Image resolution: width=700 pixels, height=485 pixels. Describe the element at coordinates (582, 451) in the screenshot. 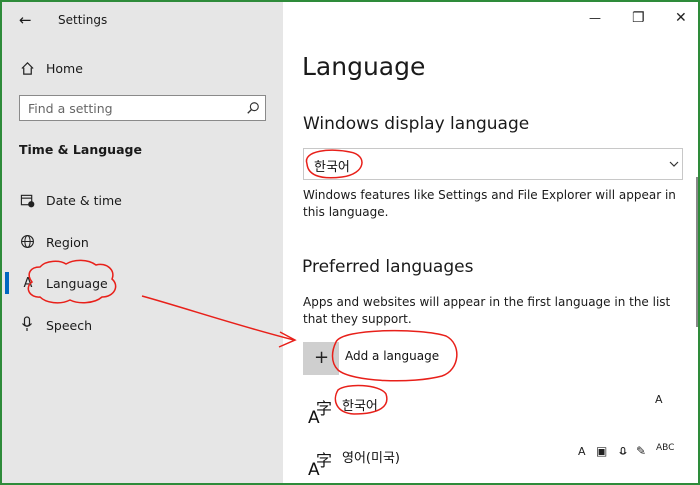

I see `display-language-feature-icon: A` at that location.